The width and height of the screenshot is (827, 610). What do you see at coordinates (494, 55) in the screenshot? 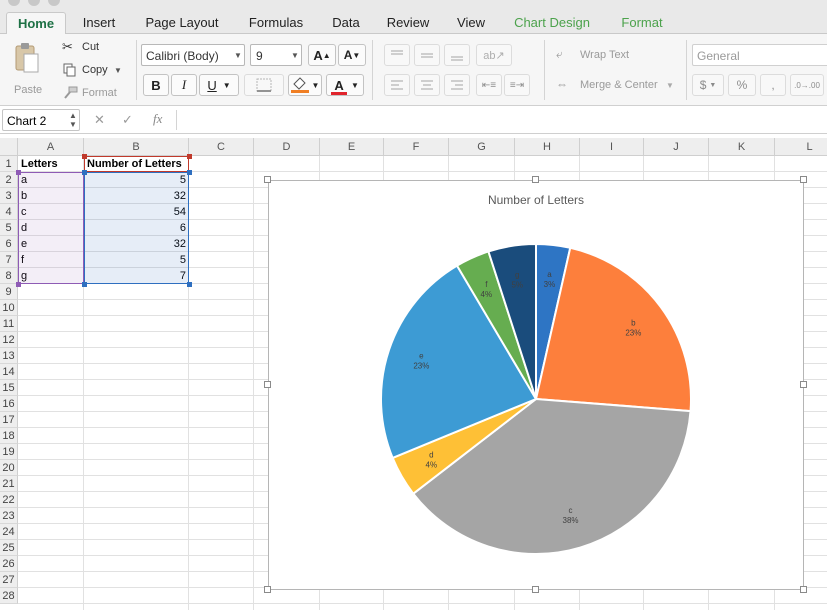
I see `orientation-button: ab↗` at bounding box center [494, 55].